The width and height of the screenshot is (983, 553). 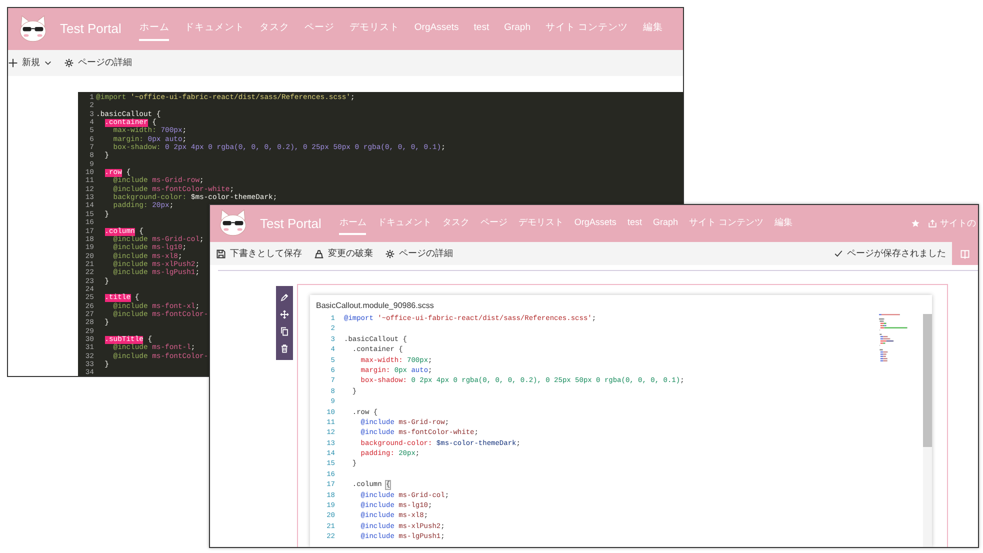 What do you see at coordinates (30, 63) in the screenshot?
I see `command-button: 新規` at bounding box center [30, 63].